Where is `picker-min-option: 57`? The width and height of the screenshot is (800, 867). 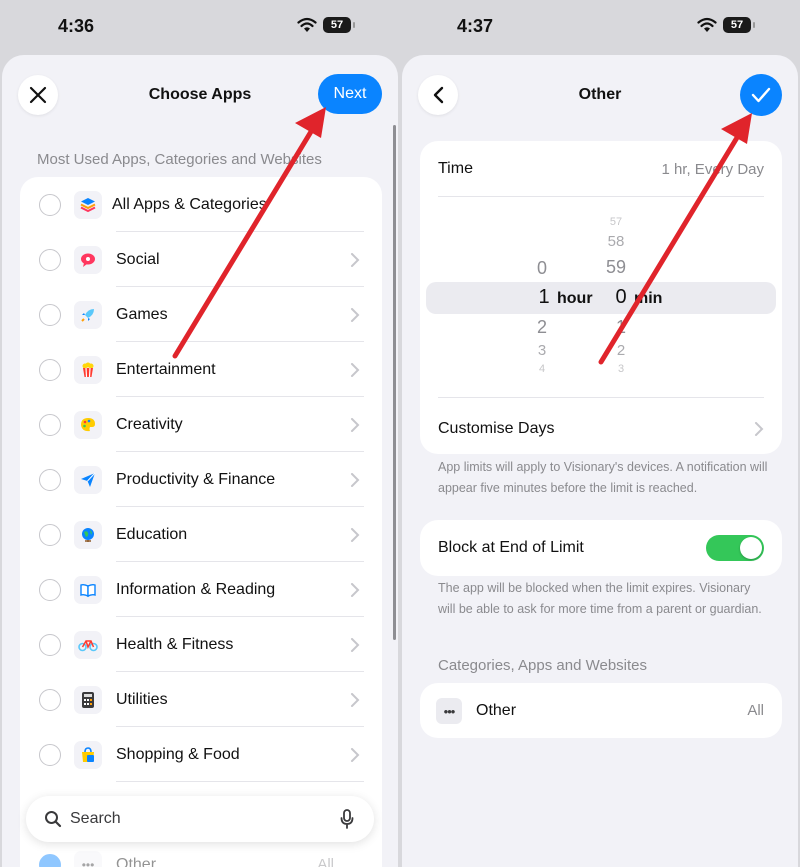
picker-min-option: 57 is located at coordinates (616, 222).